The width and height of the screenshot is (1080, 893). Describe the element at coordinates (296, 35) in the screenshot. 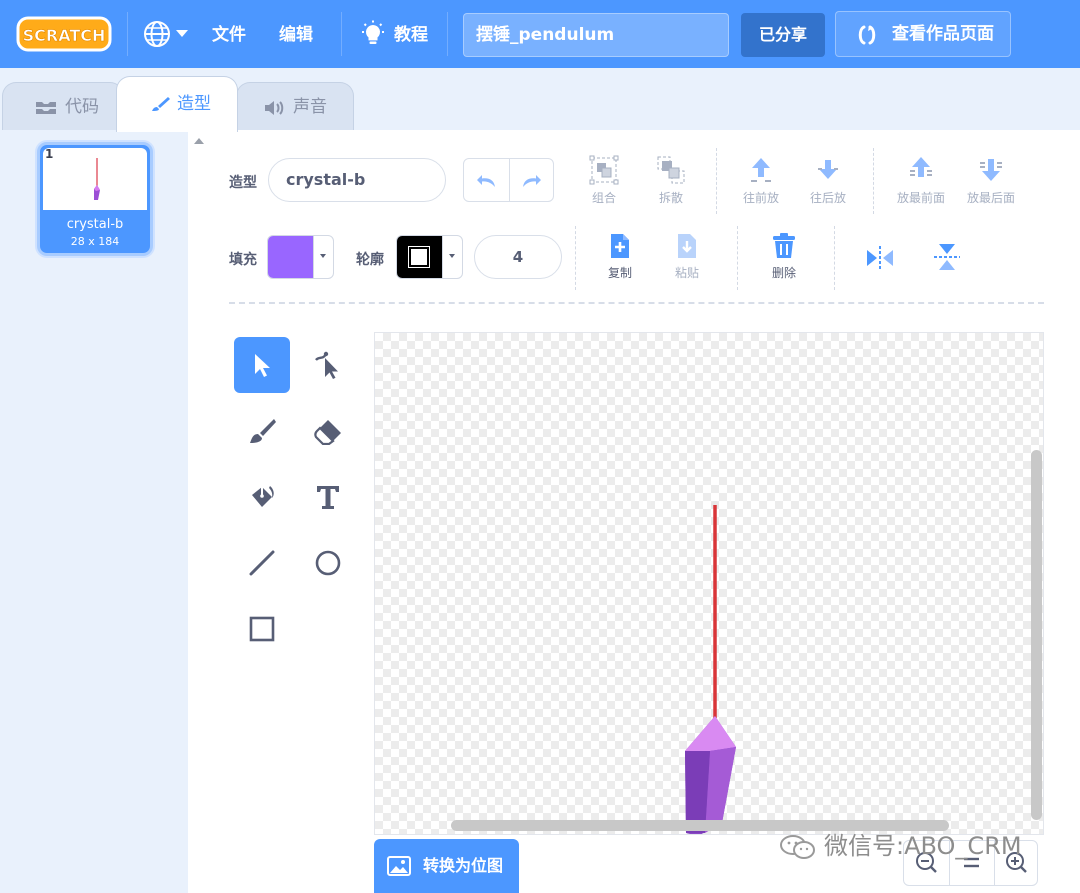

I see `edit-menu: 编辑` at that location.